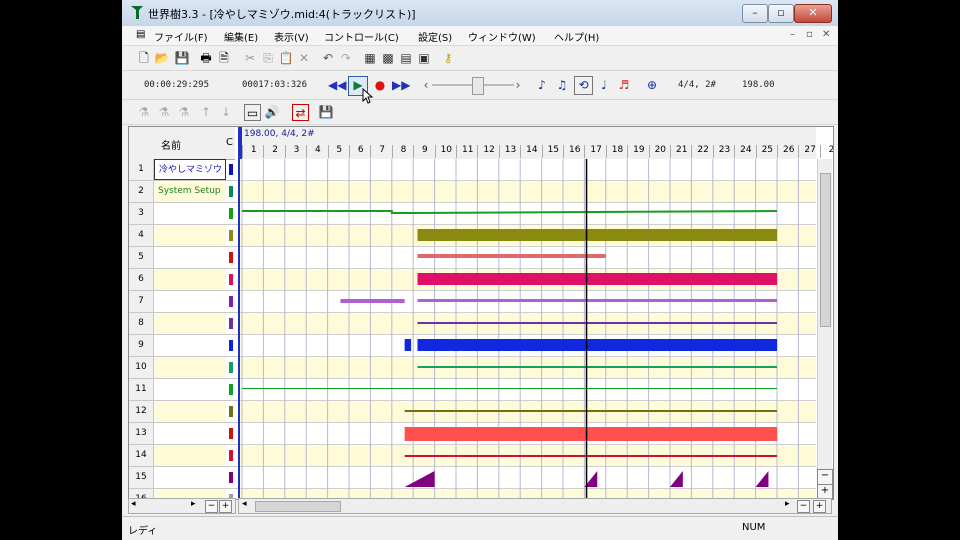  Describe the element at coordinates (346, 58) in the screenshot. I see `redo-icon: ↷` at that location.